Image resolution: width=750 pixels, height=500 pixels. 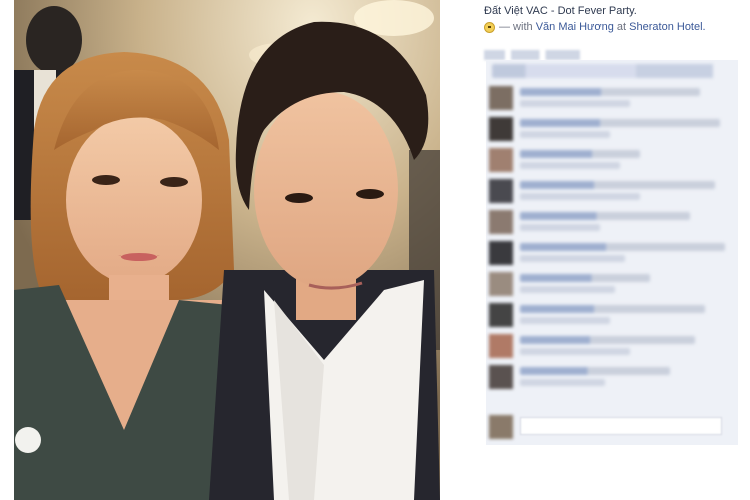 What do you see at coordinates (489, 27) in the screenshot?
I see `smiley-icon` at bounding box center [489, 27].